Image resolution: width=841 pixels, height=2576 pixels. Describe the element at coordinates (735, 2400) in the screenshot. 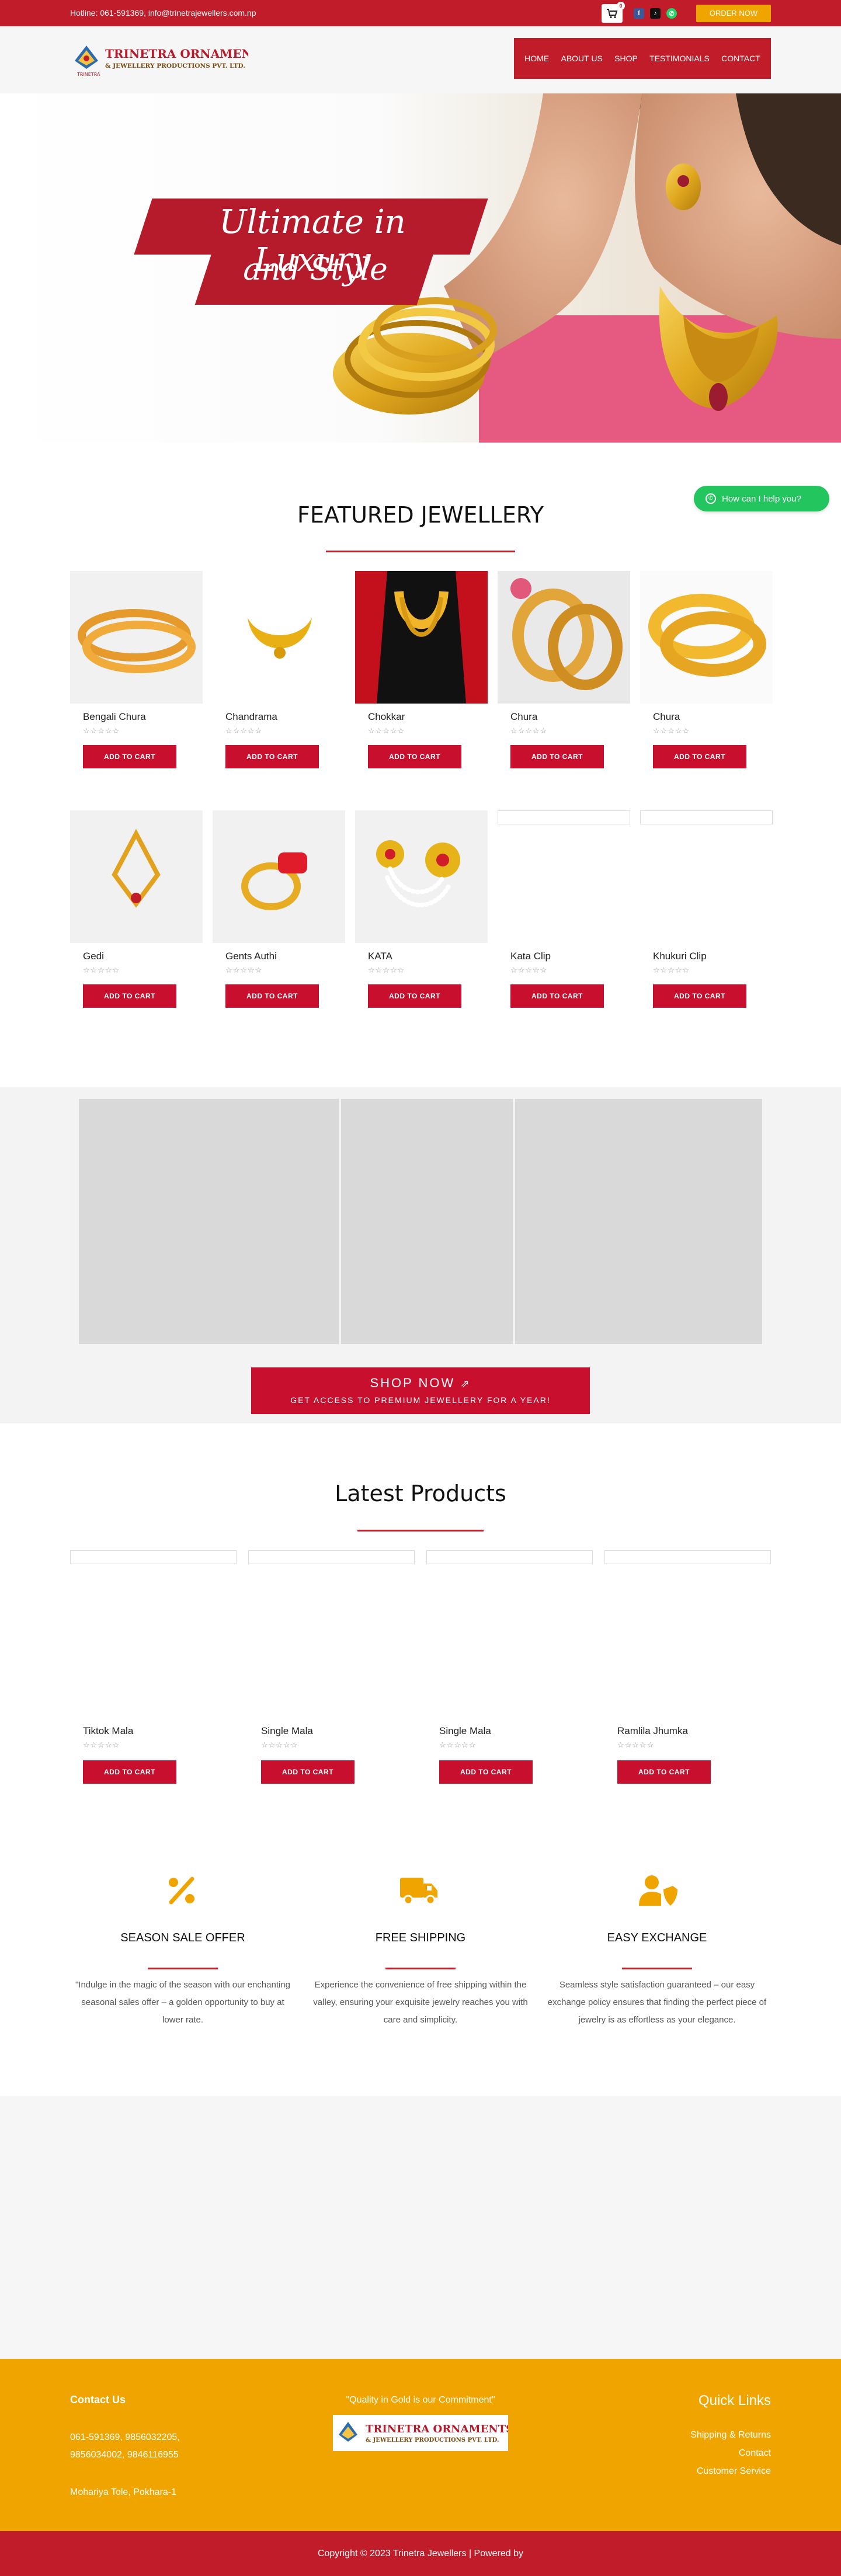

I see `quick-links-title: Quick Links` at that location.